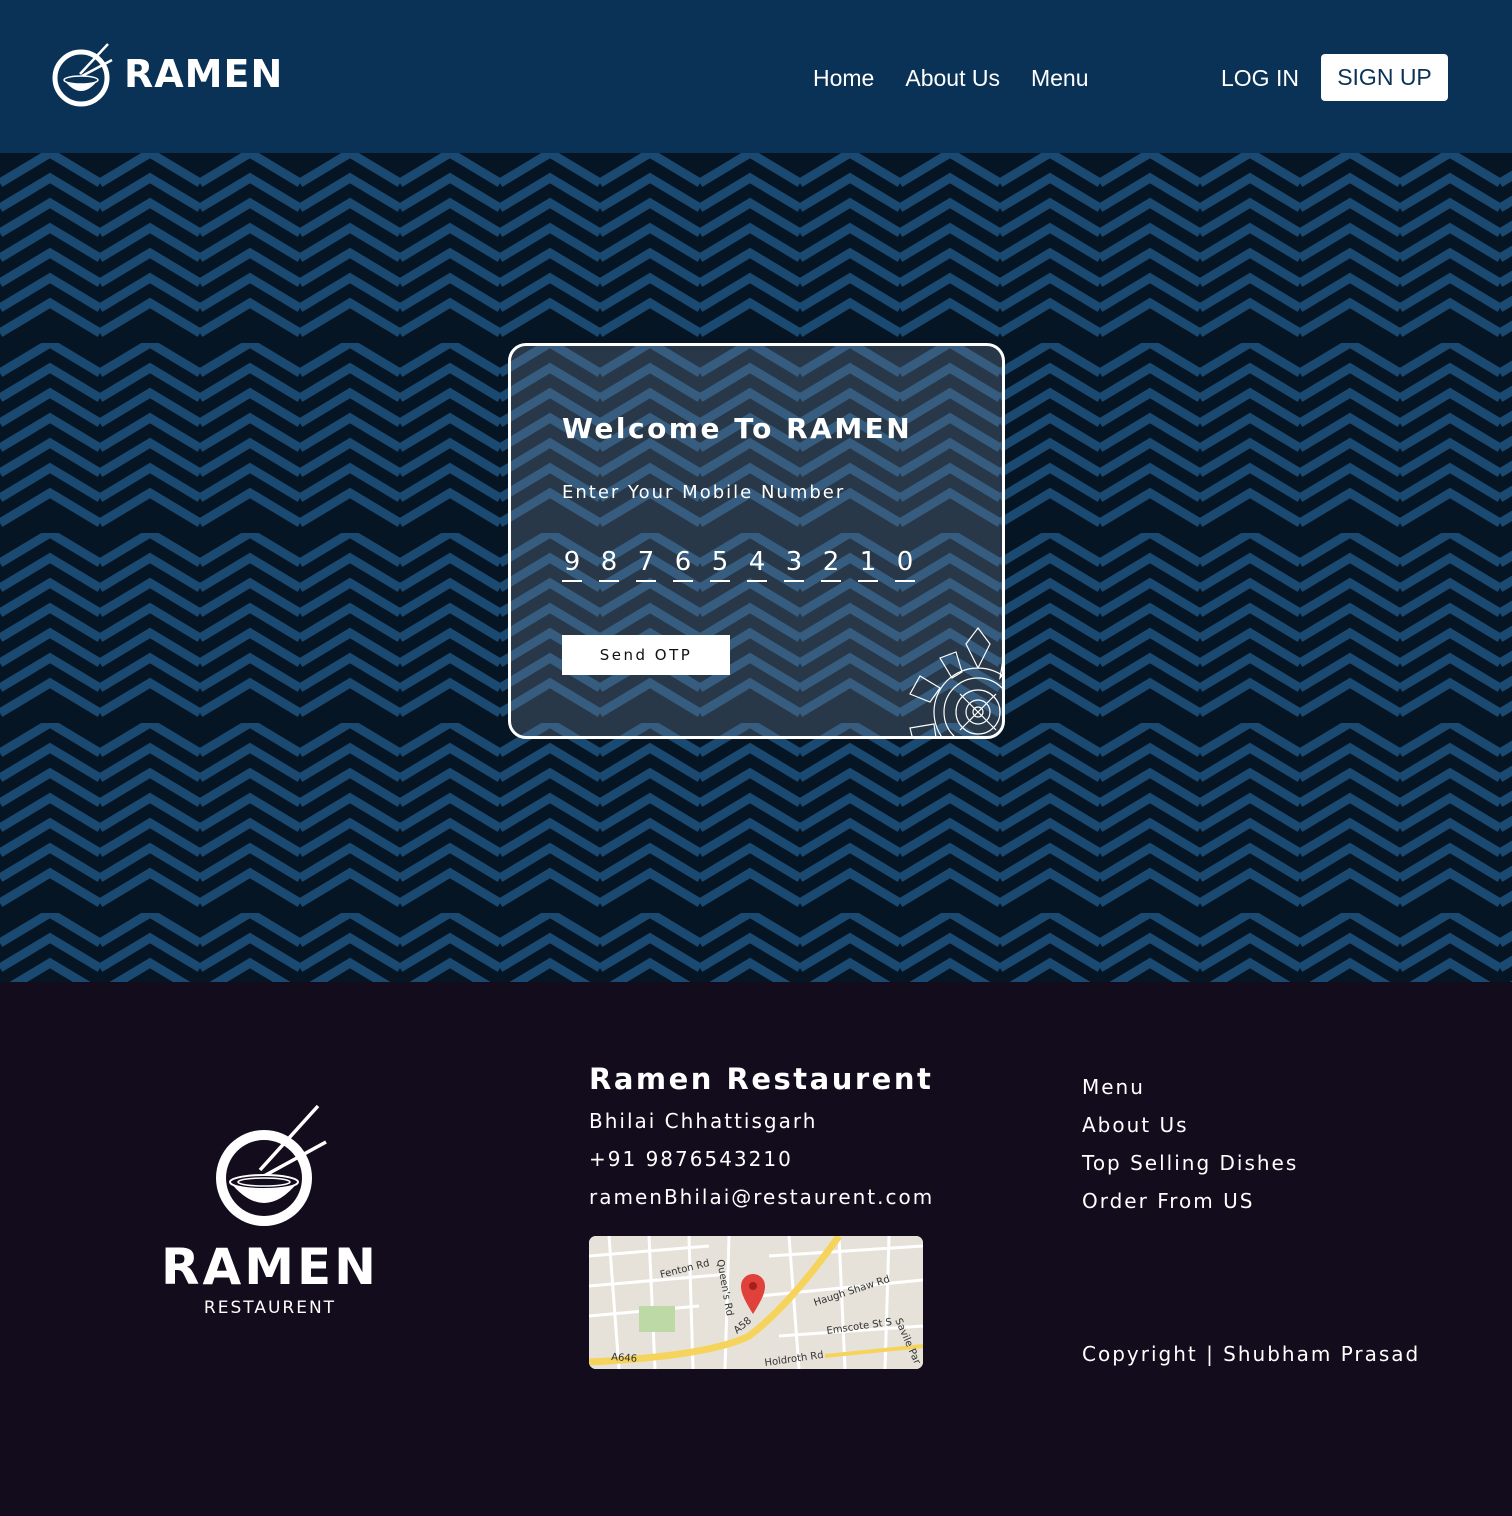 This screenshot has height=1516, width=1512. What do you see at coordinates (270, 1308) in the screenshot?
I see `footer-brand-subtitle: RESTAURENT` at bounding box center [270, 1308].